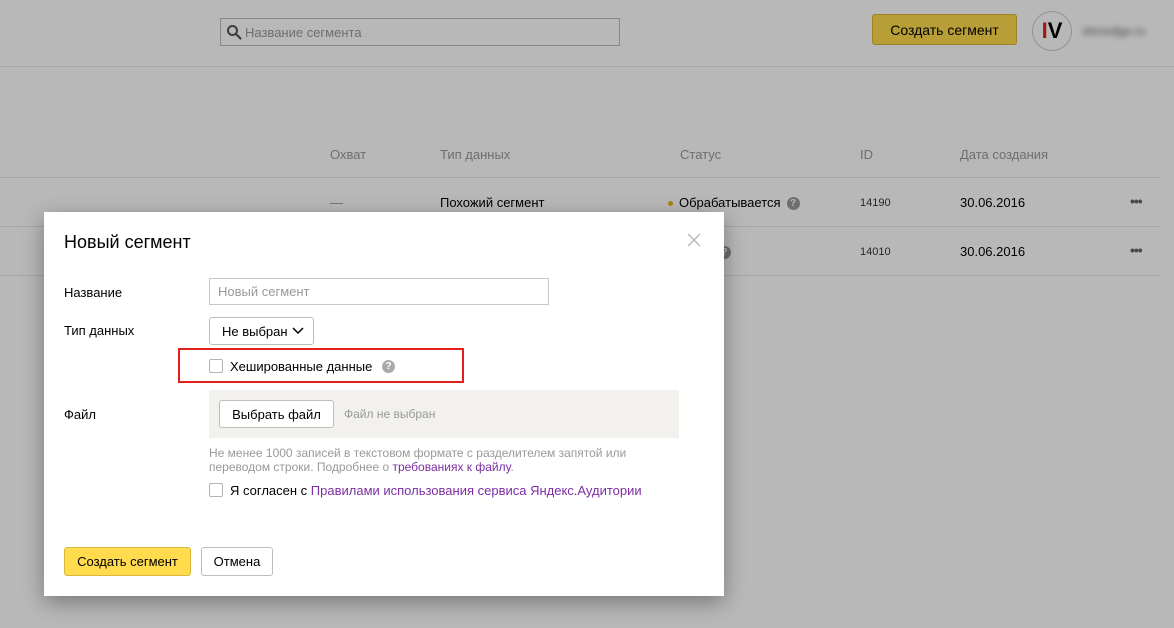 Image resolution: width=1174 pixels, height=628 pixels. Describe the element at coordinates (80, 414) in the screenshot. I see `file-label: Файл` at that location.